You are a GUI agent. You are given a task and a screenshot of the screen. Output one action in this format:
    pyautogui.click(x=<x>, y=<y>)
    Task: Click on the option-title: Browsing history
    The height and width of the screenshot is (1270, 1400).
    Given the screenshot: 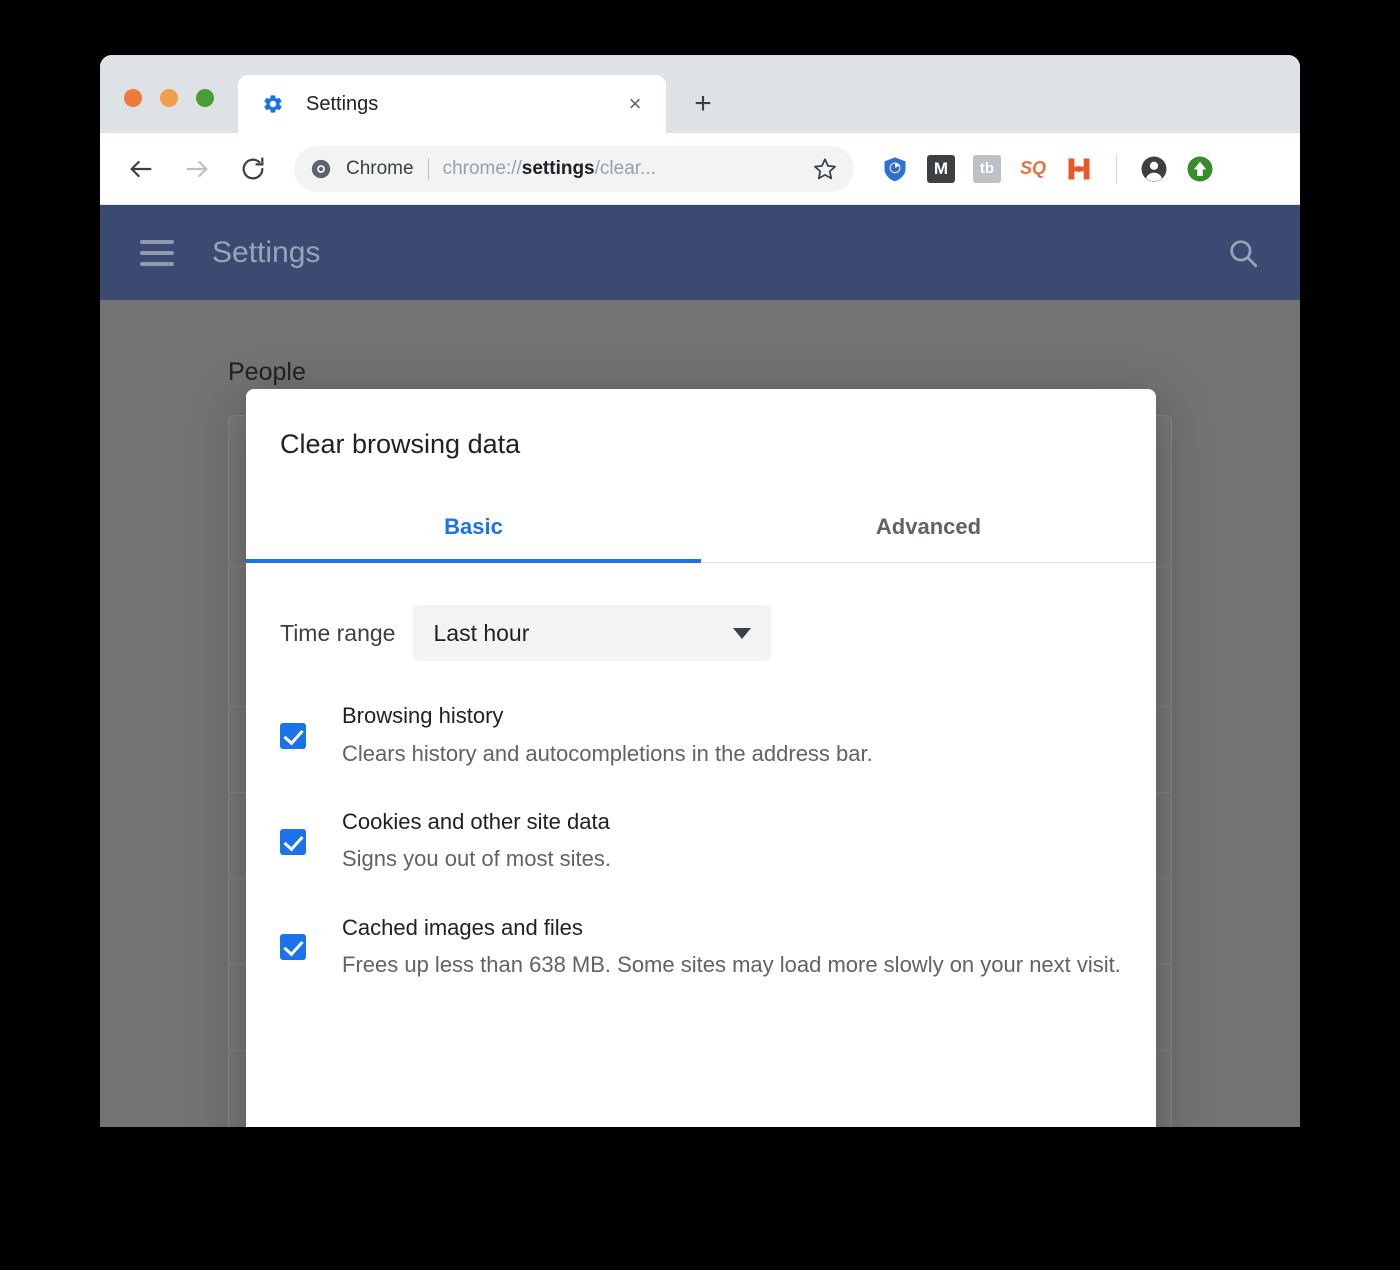 What is the action you would take?
    pyautogui.click(x=423, y=715)
    